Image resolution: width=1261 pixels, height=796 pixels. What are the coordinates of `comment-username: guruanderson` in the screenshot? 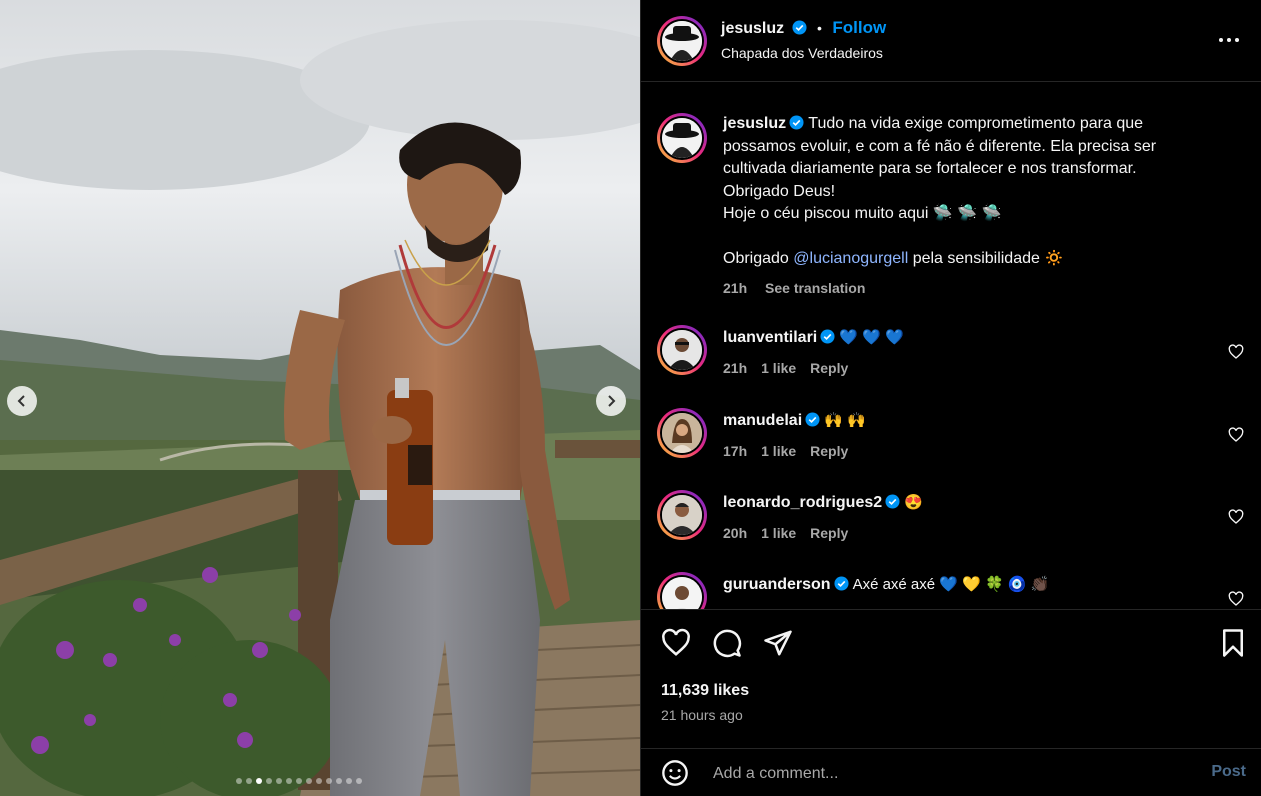 It's located at (777, 584).